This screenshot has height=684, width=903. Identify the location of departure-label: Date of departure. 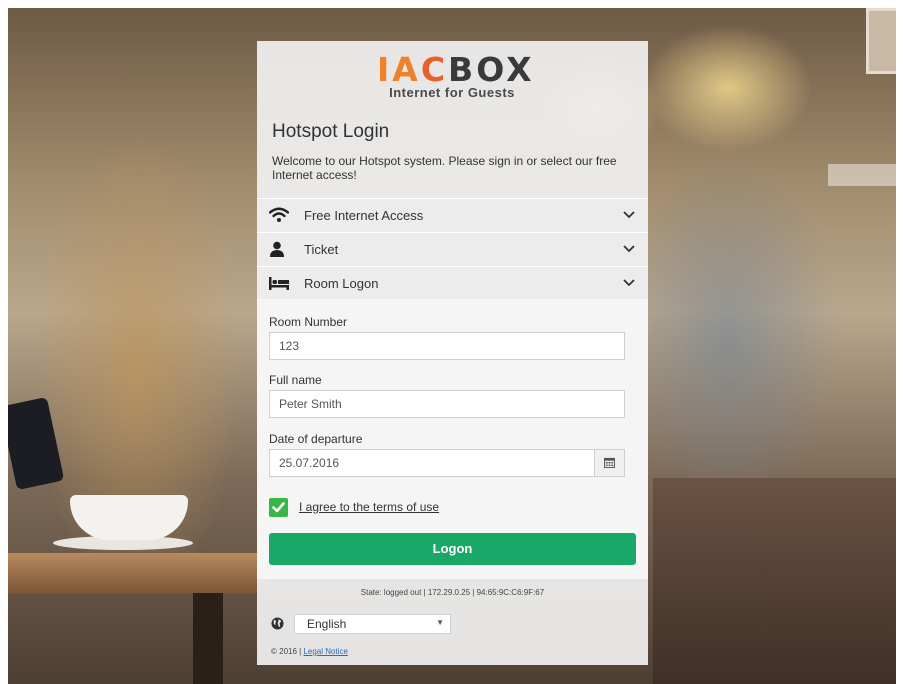
(316, 439).